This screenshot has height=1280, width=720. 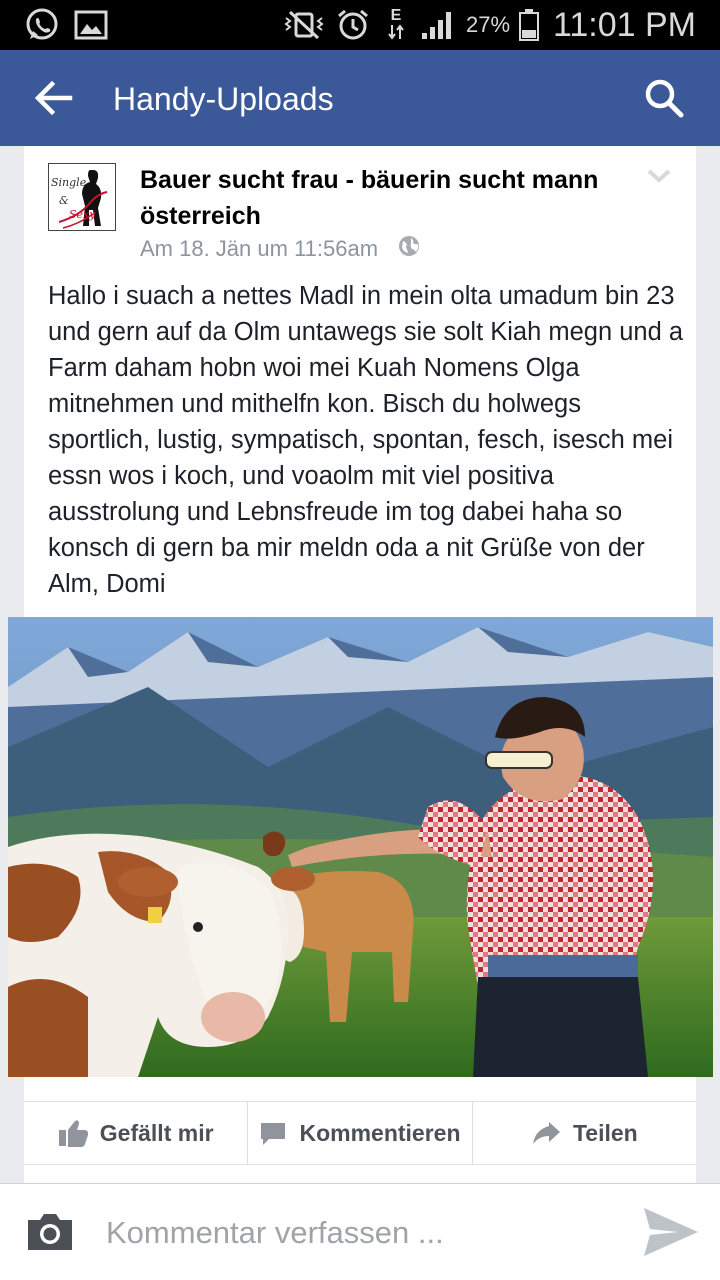 I want to click on like-button: Gefällt mir, so click(x=136, y=1133).